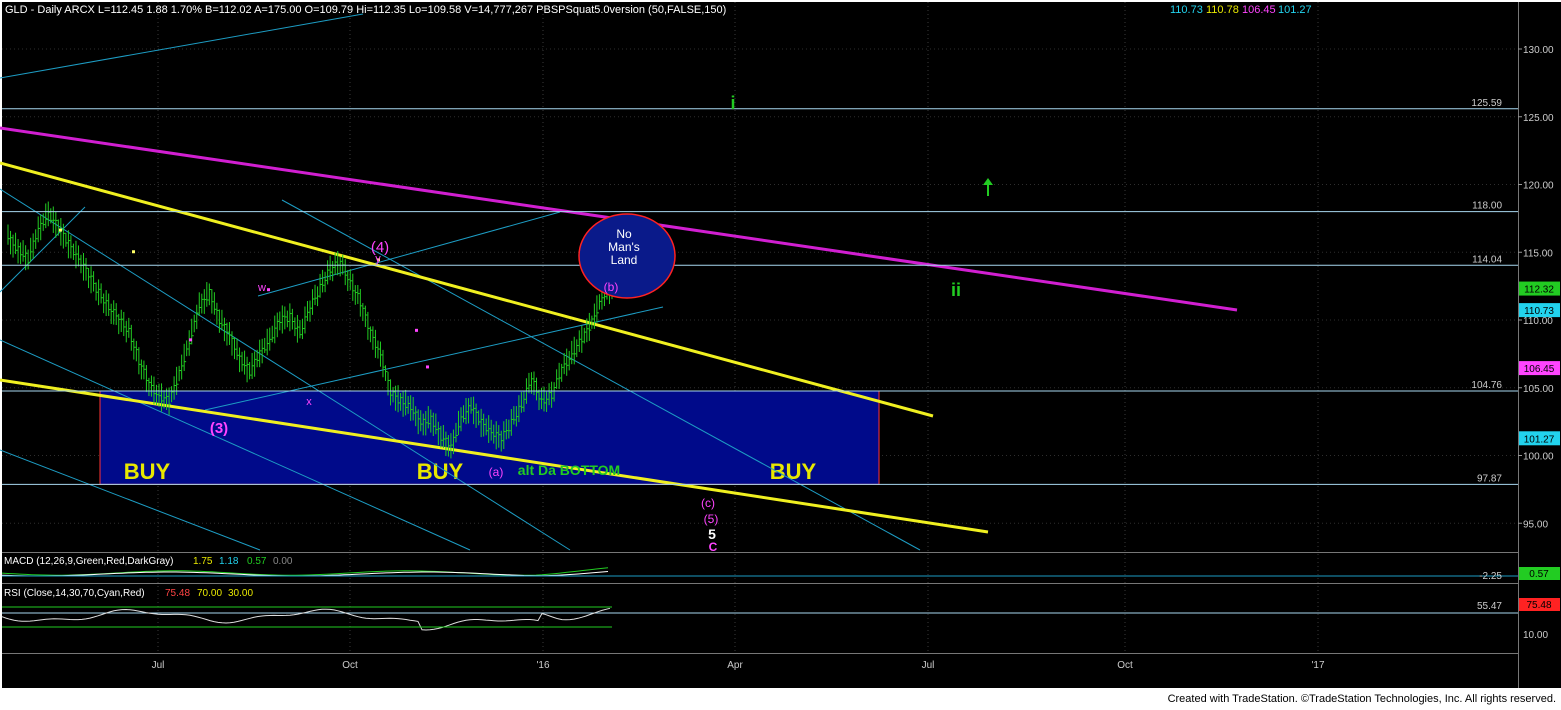  I want to click on time-axis-pane, so click(760, 671).